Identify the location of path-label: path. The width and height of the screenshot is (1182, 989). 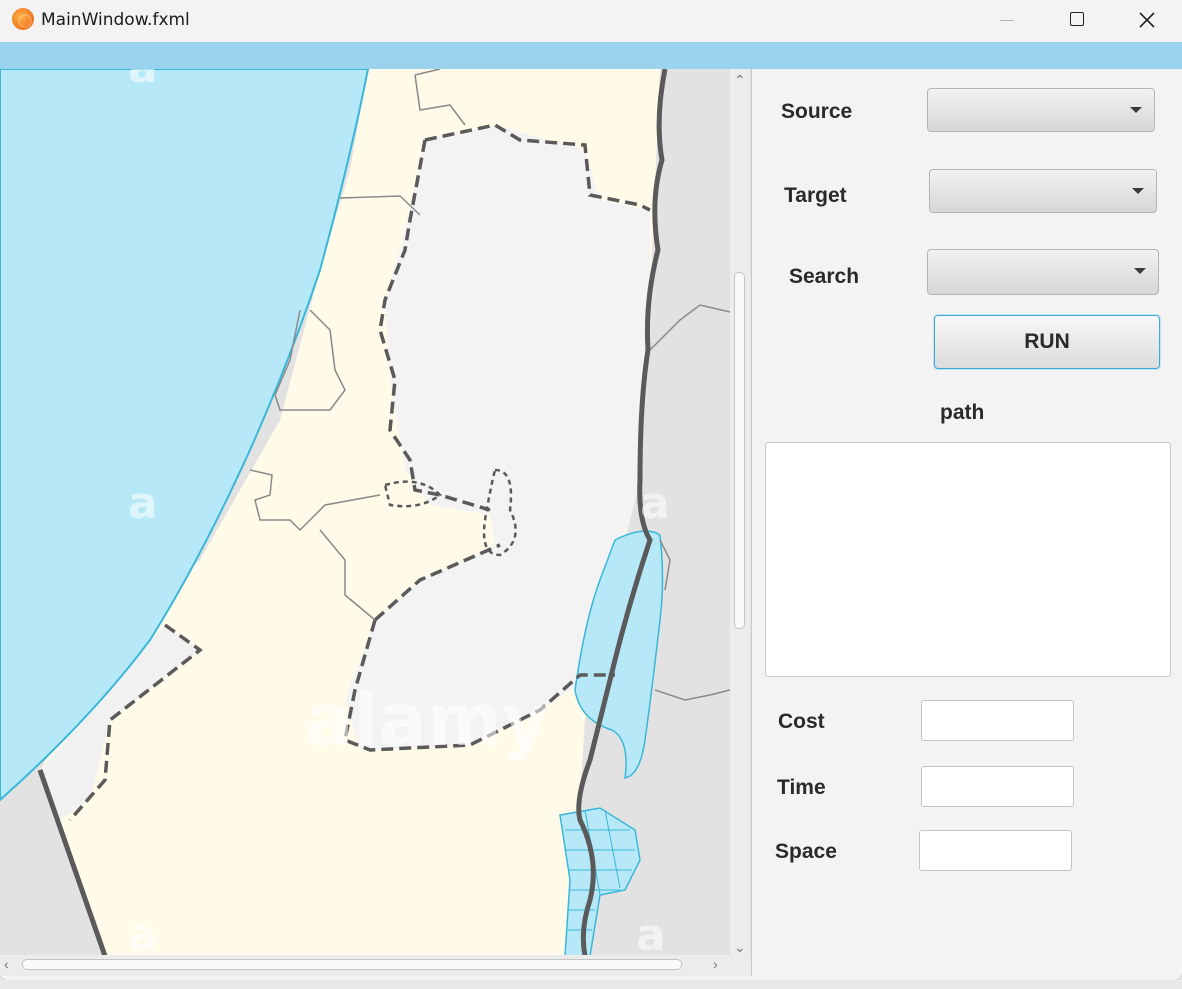
(962, 412).